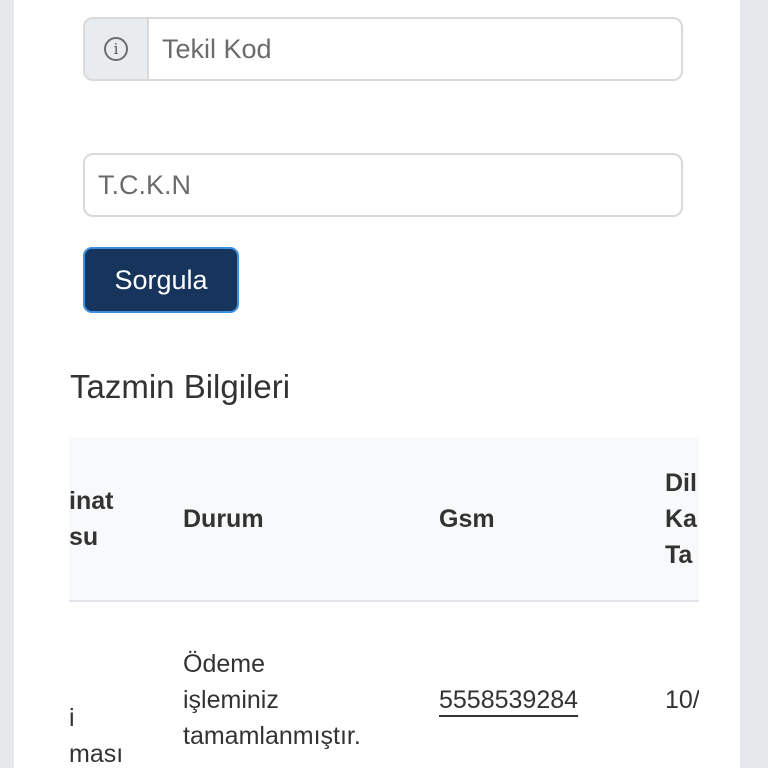 Image resolution: width=768 pixels, height=768 pixels. Describe the element at coordinates (682, 700) in the screenshot. I see `cell-next-column: 10/` at that location.